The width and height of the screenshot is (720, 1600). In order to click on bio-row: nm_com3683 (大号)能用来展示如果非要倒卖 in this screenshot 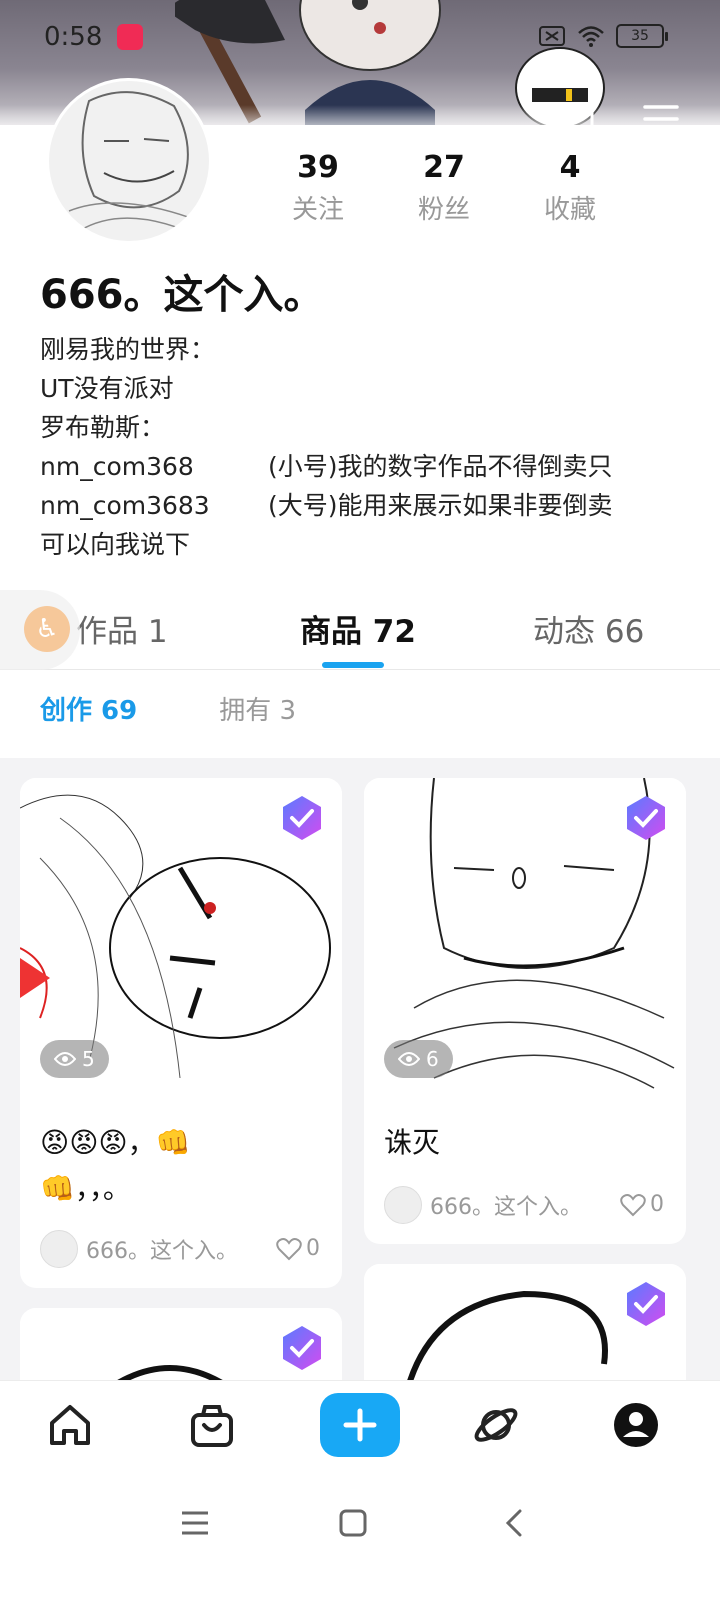, I will do `click(326, 505)`.